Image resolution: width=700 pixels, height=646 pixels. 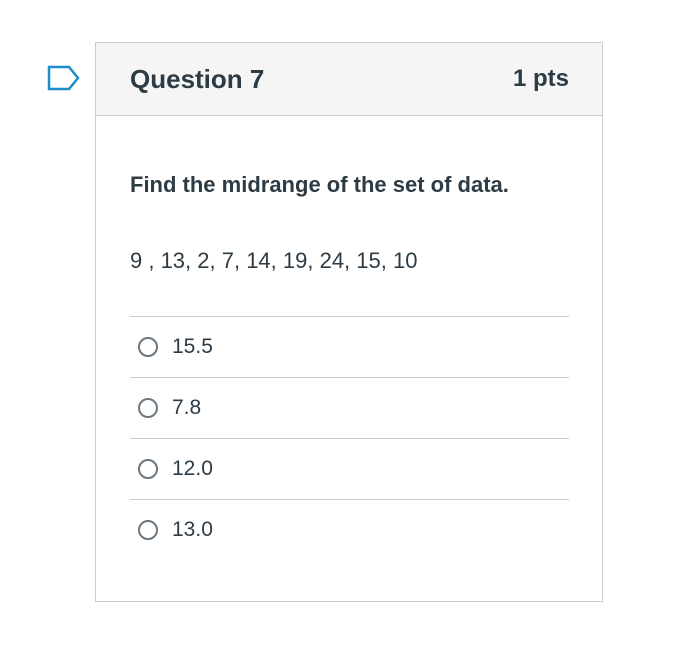 What do you see at coordinates (192, 346) in the screenshot?
I see `answer-label: 15.5` at bounding box center [192, 346].